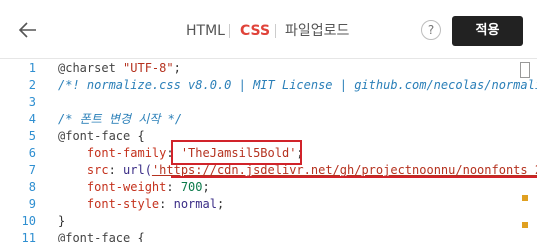 Image resolution: width=537 pixels, height=242 pixels. Describe the element at coordinates (195, 204) in the screenshot. I see `code-token: normal` at that location.